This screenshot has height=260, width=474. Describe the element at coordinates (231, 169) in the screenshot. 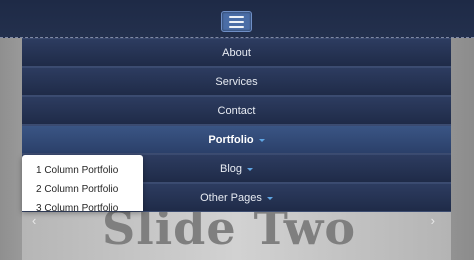

I see `nav-item-label: Blog` at that location.